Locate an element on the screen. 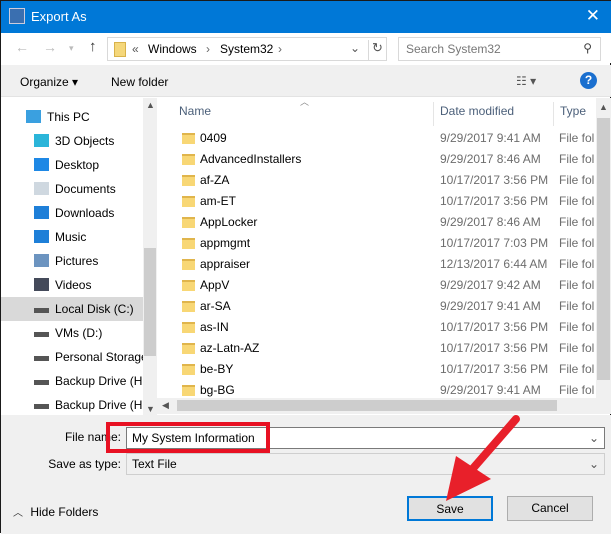 The image size is (611, 534). breadcrumb-windows: Windows is located at coordinates (172, 49).